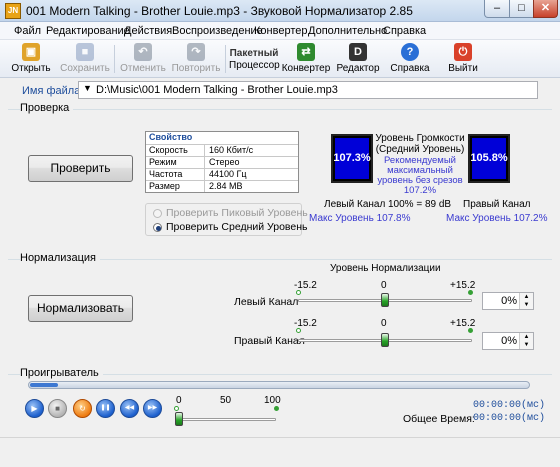  Describe the element at coordinates (53, 91) in the screenshot. I see `file-name-label: Имя файла:` at that location.